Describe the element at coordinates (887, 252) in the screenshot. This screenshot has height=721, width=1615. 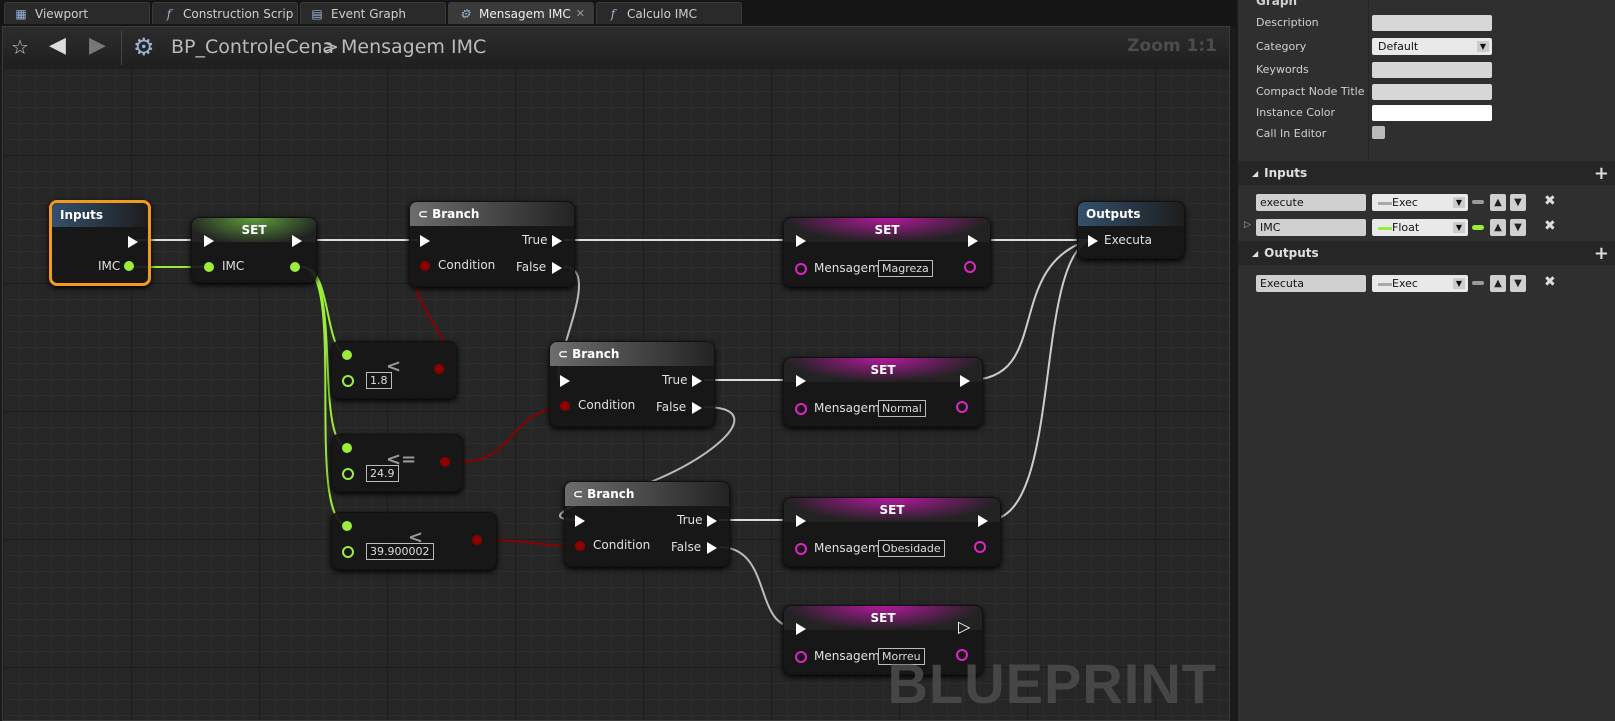
I see `set-mensagem-node: SET Mensagem Magreza` at that location.